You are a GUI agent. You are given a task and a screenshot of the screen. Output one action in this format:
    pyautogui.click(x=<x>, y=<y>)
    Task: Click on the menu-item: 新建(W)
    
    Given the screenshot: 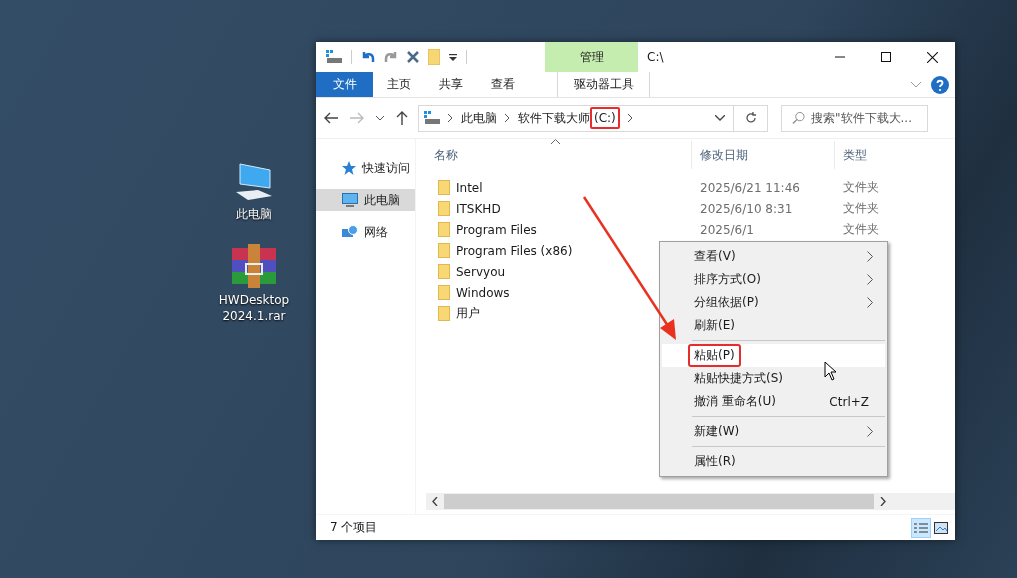 What is the action you would take?
    pyautogui.click(x=773, y=431)
    